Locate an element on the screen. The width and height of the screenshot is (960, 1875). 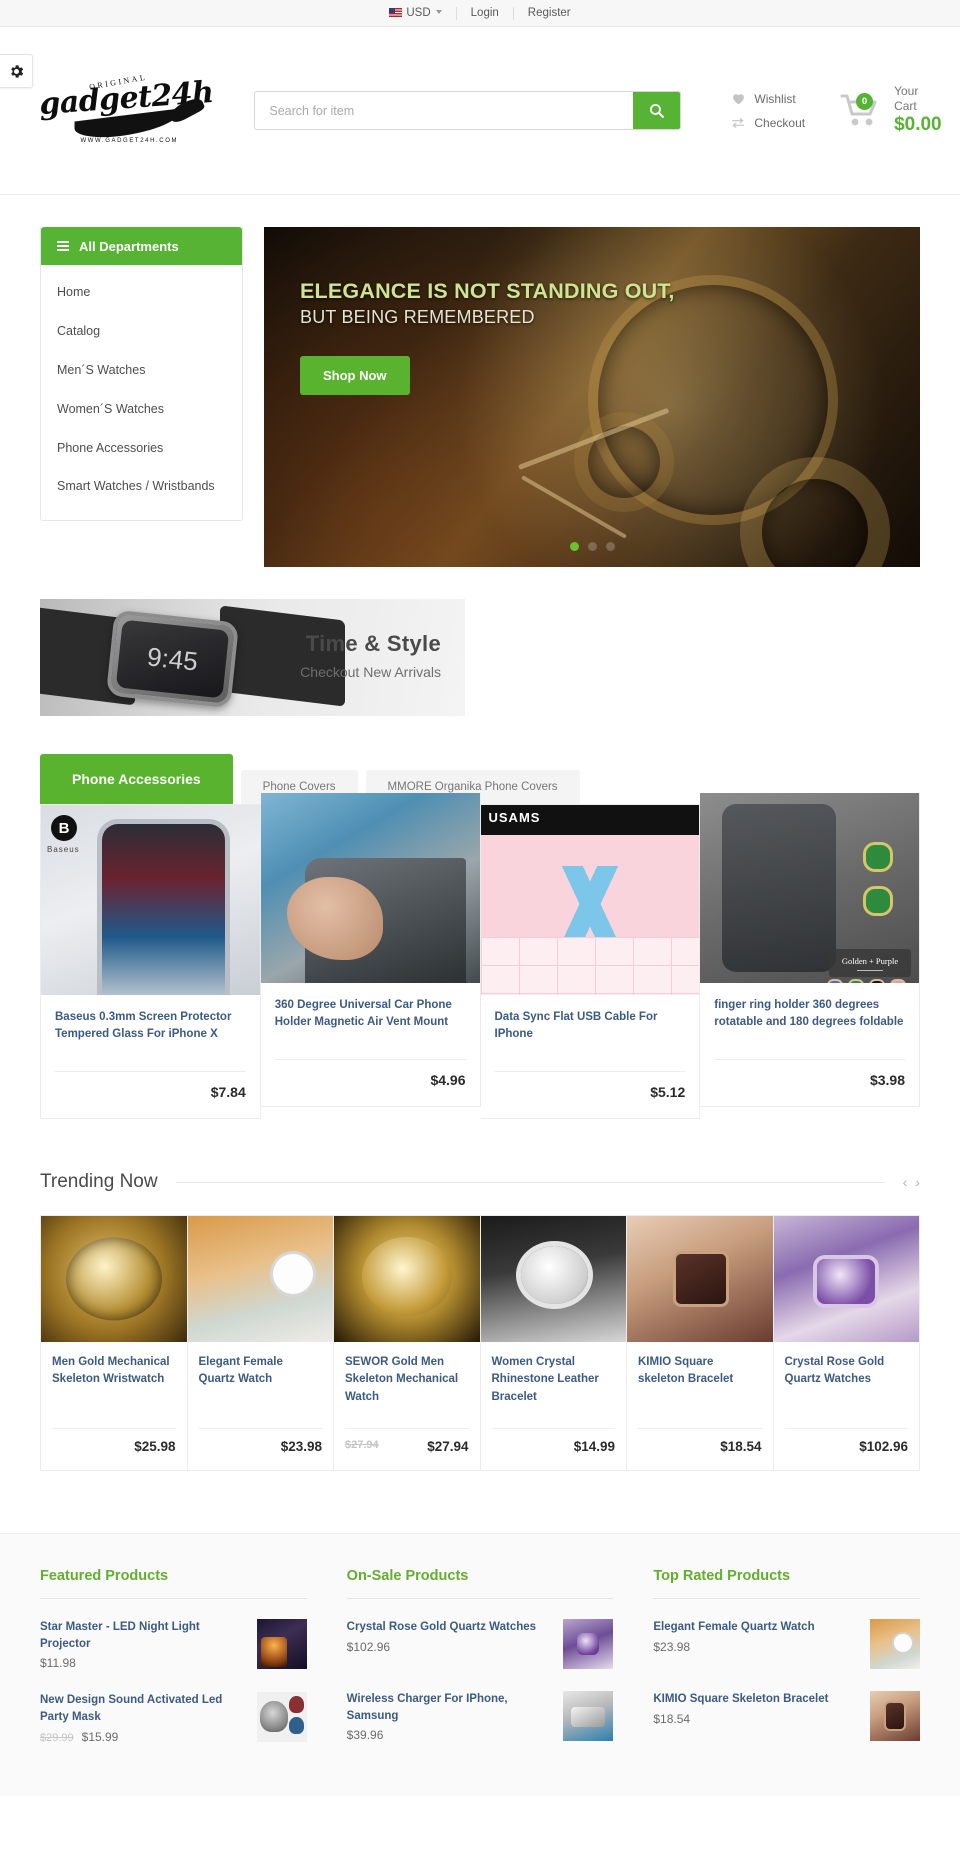
trending-product-card: KIMIO Square skeleton Bracelet $18.54 is located at coordinates (700, 1343).